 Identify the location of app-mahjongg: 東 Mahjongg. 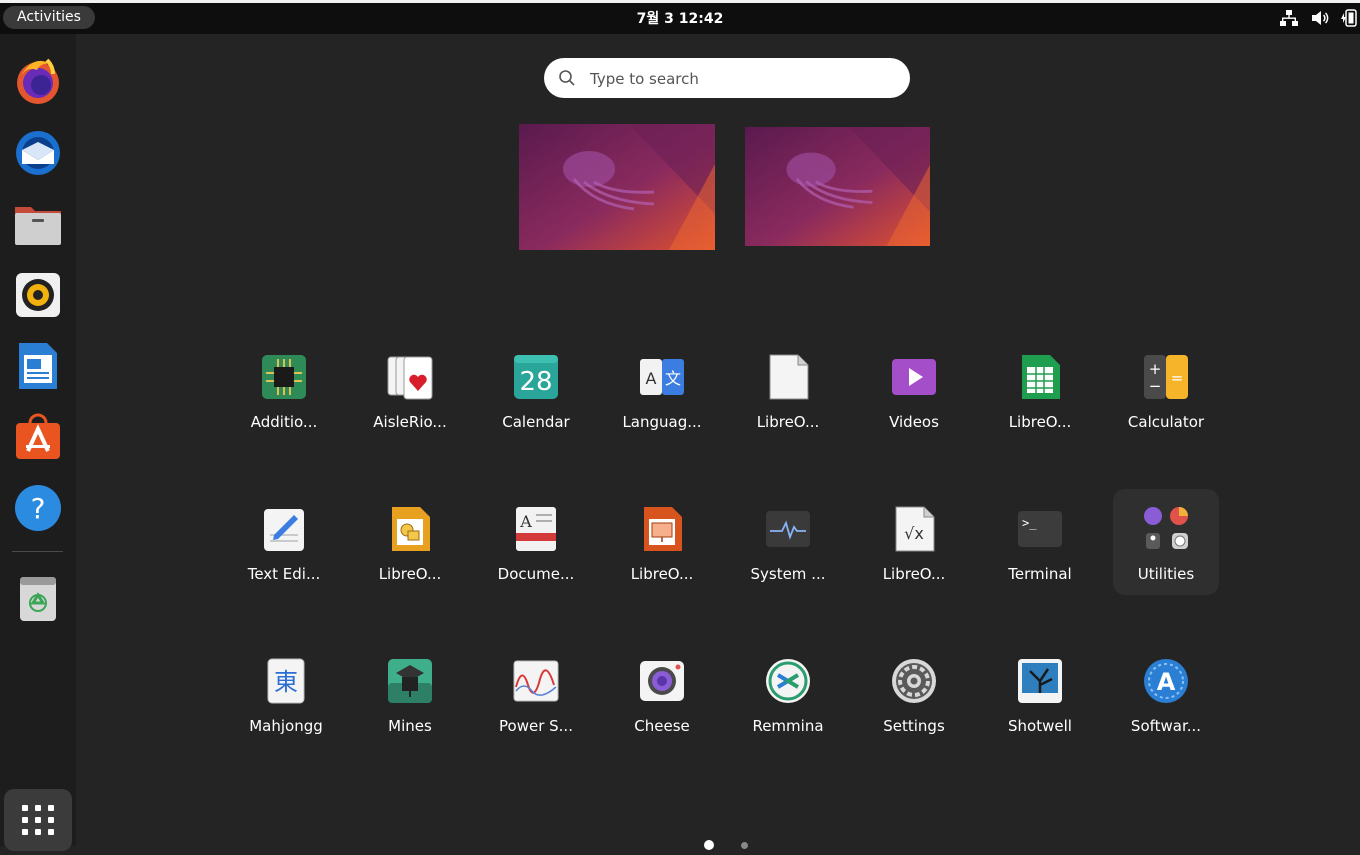
(286, 700).